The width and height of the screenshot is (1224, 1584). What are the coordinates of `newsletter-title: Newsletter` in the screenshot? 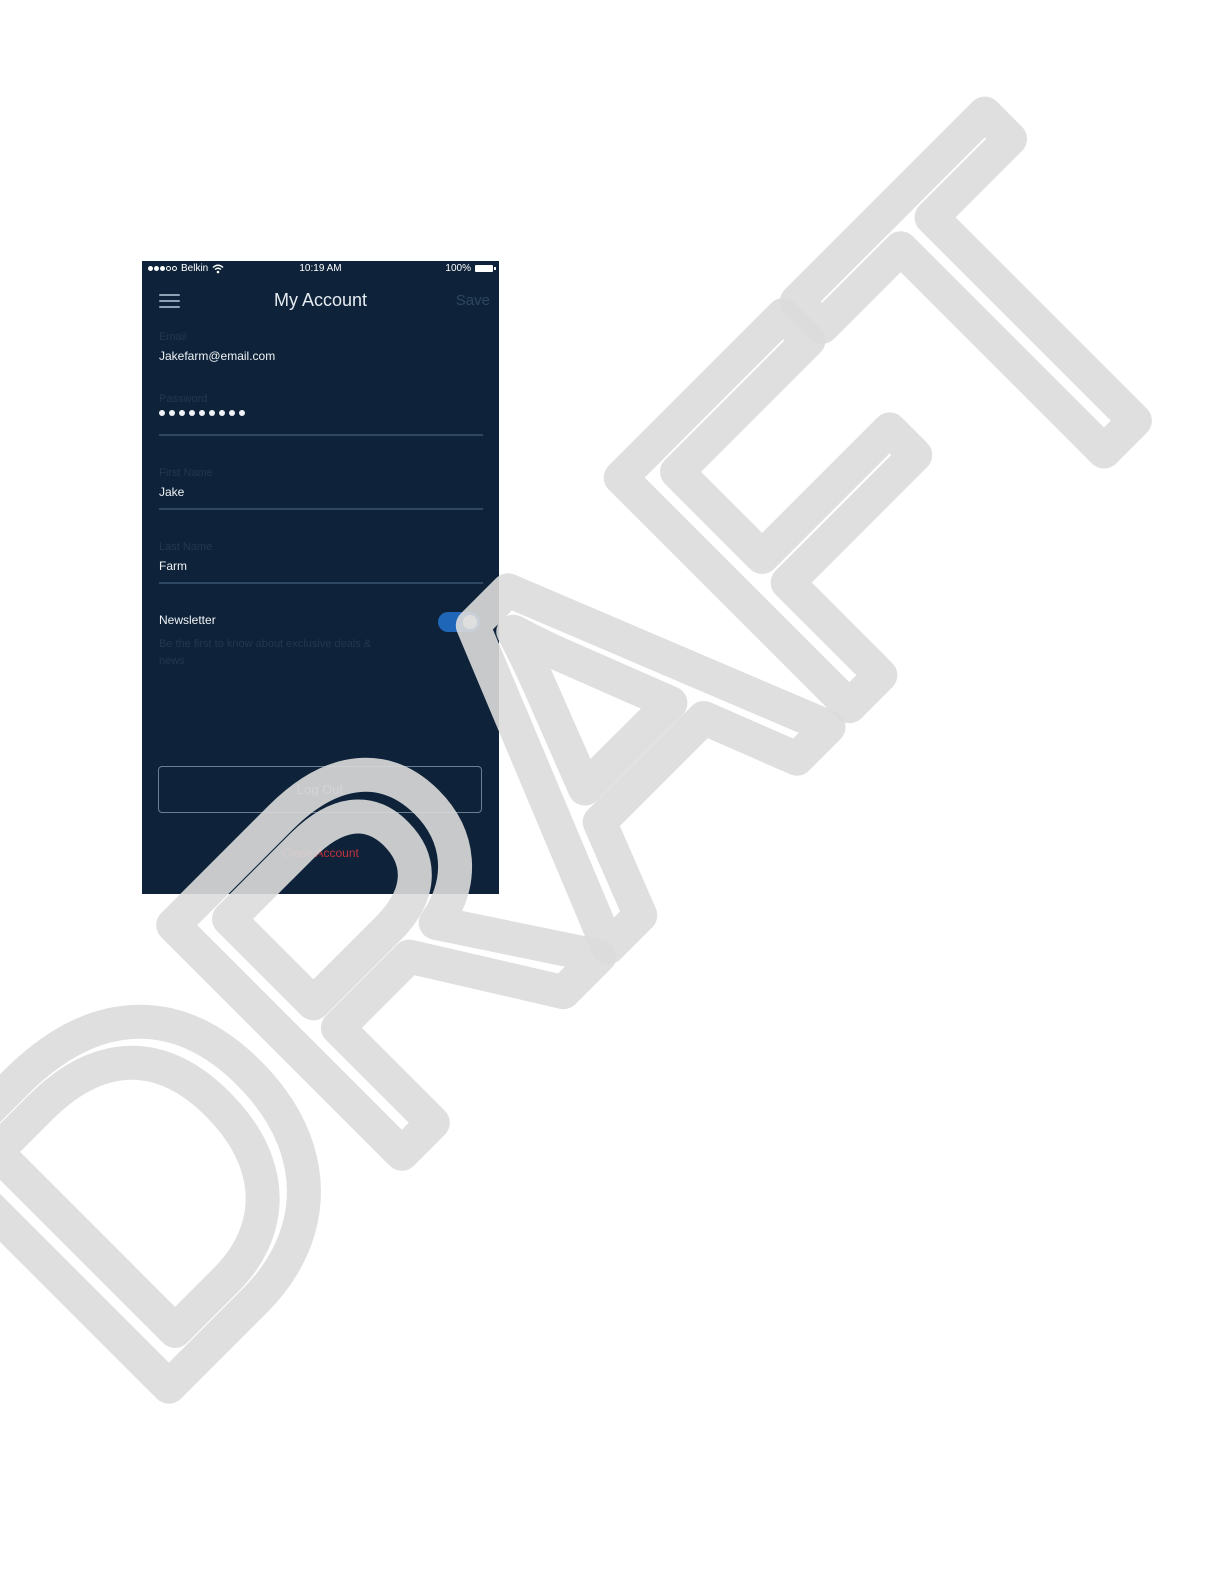 It's located at (187, 620).